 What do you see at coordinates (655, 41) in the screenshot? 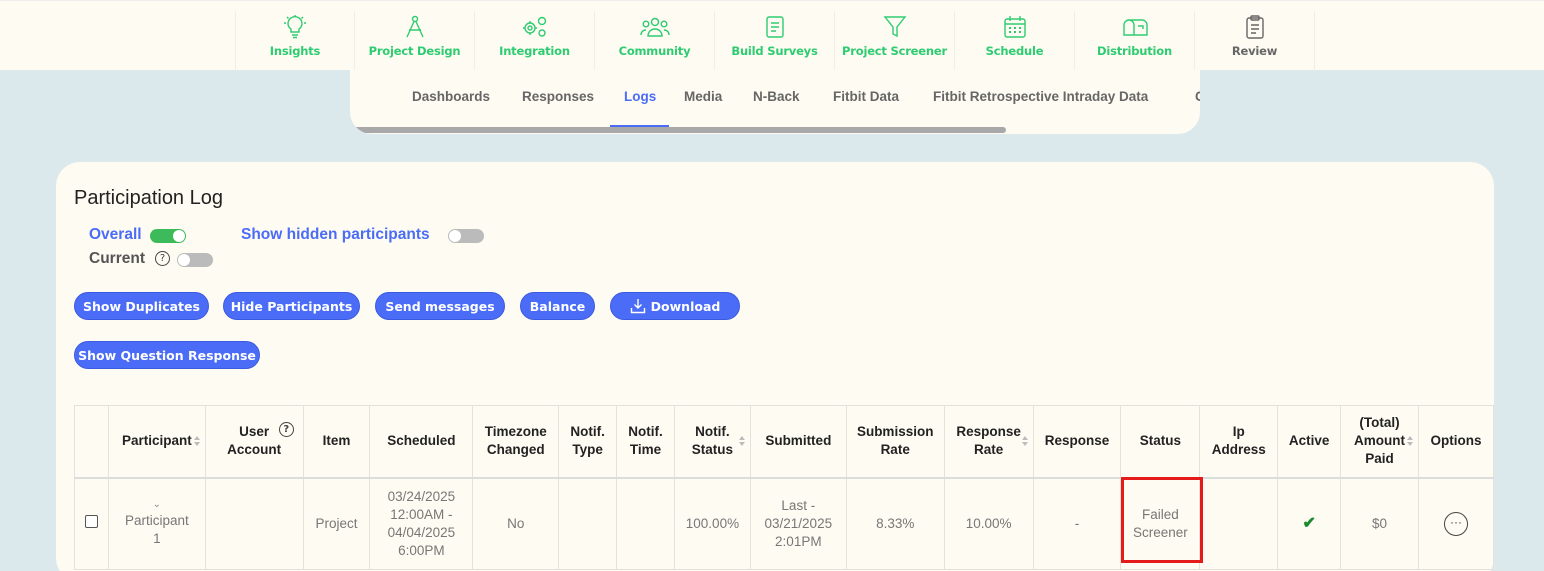
I see `nav-community: Community` at bounding box center [655, 41].